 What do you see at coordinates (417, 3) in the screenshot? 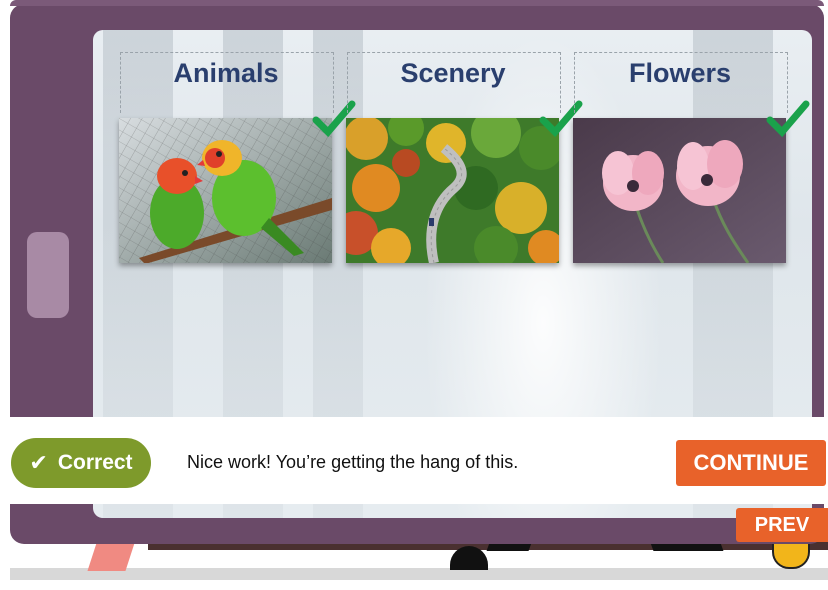
I see `tablet-frame-edge` at bounding box center [417, 3].